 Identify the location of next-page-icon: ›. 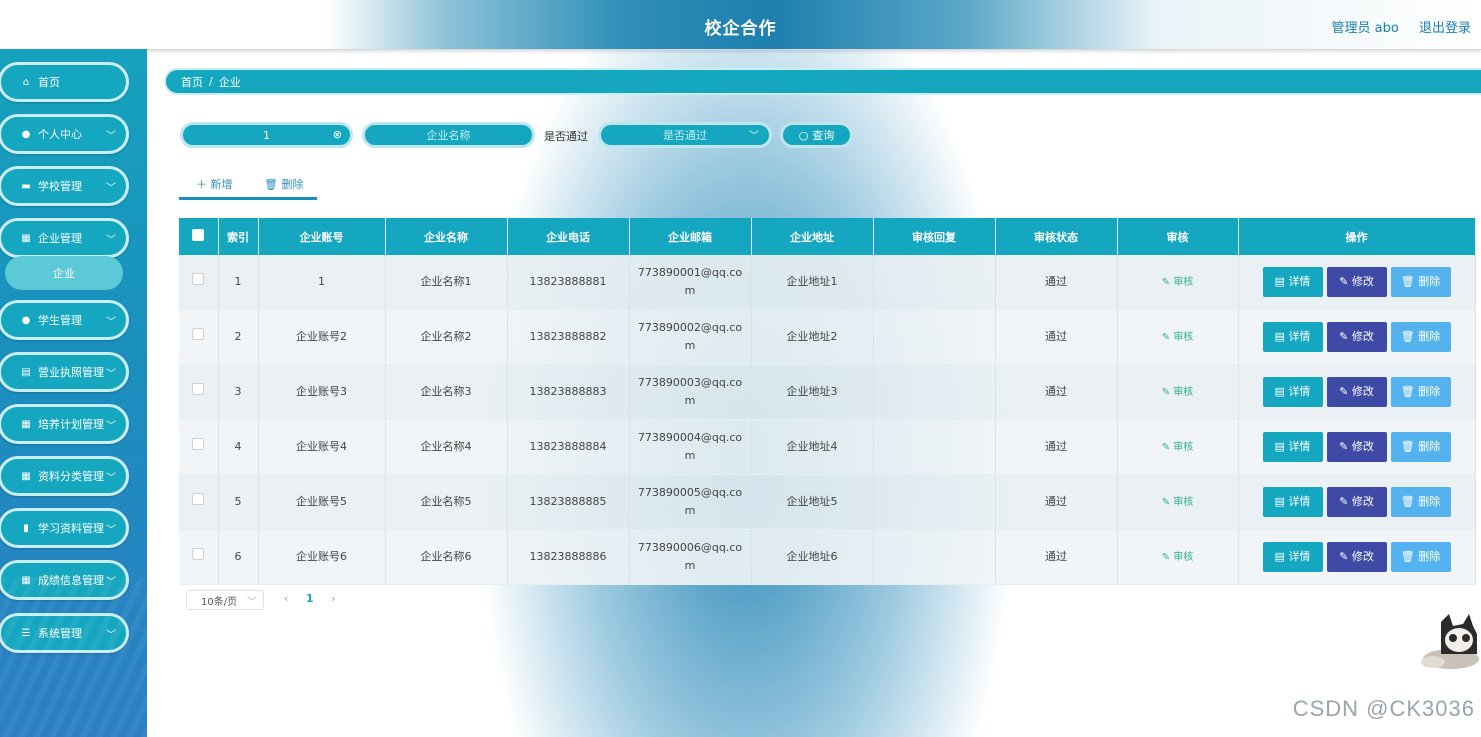
(333, 598).